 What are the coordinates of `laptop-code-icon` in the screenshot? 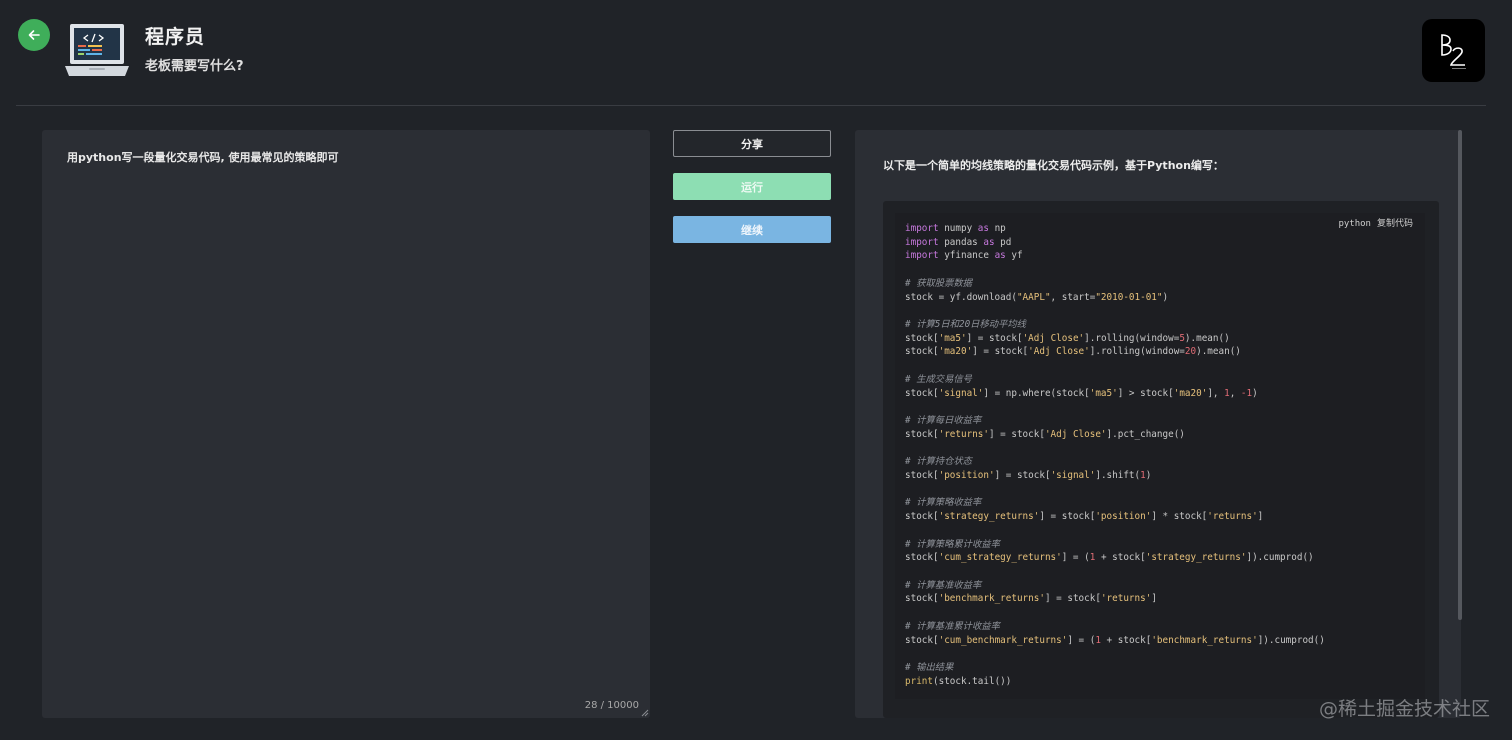 It's located at (97, 50).